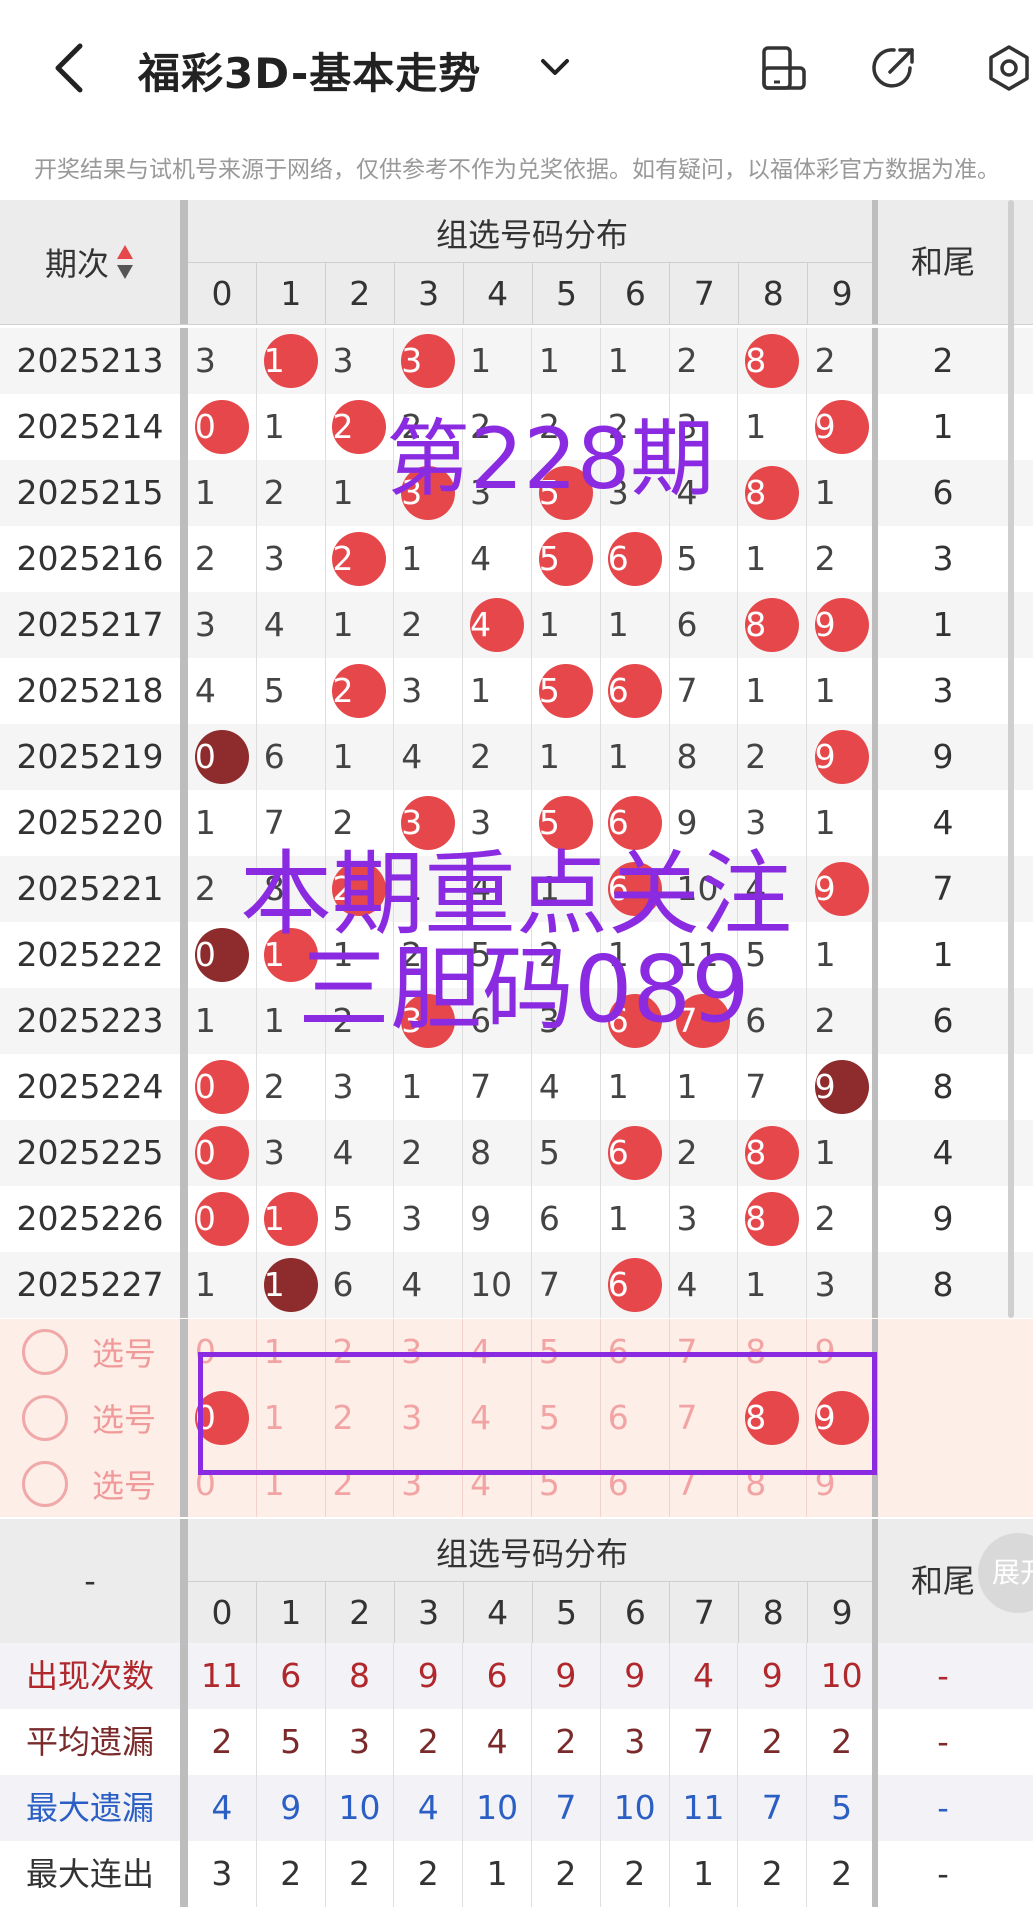 This screenshot has width=1033, height=1907. I want to click on tail-cell: 9, so click(943, 1218).